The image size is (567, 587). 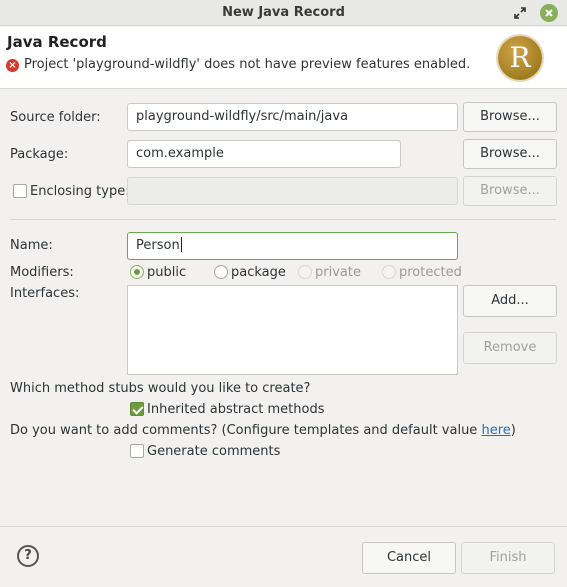 What do you see at coordinates (520, 13) in the screenshot?
I see `restore-icon` at bounding box center [520, 13].